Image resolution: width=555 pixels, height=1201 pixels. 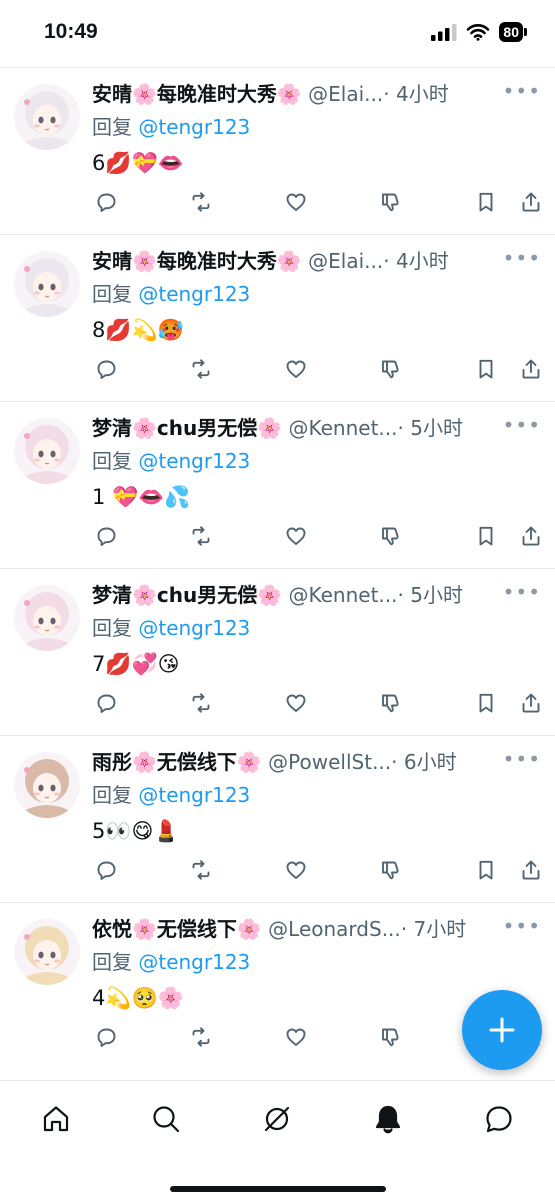 I want to click on bookmark-icon, so click(x=486, y=202).